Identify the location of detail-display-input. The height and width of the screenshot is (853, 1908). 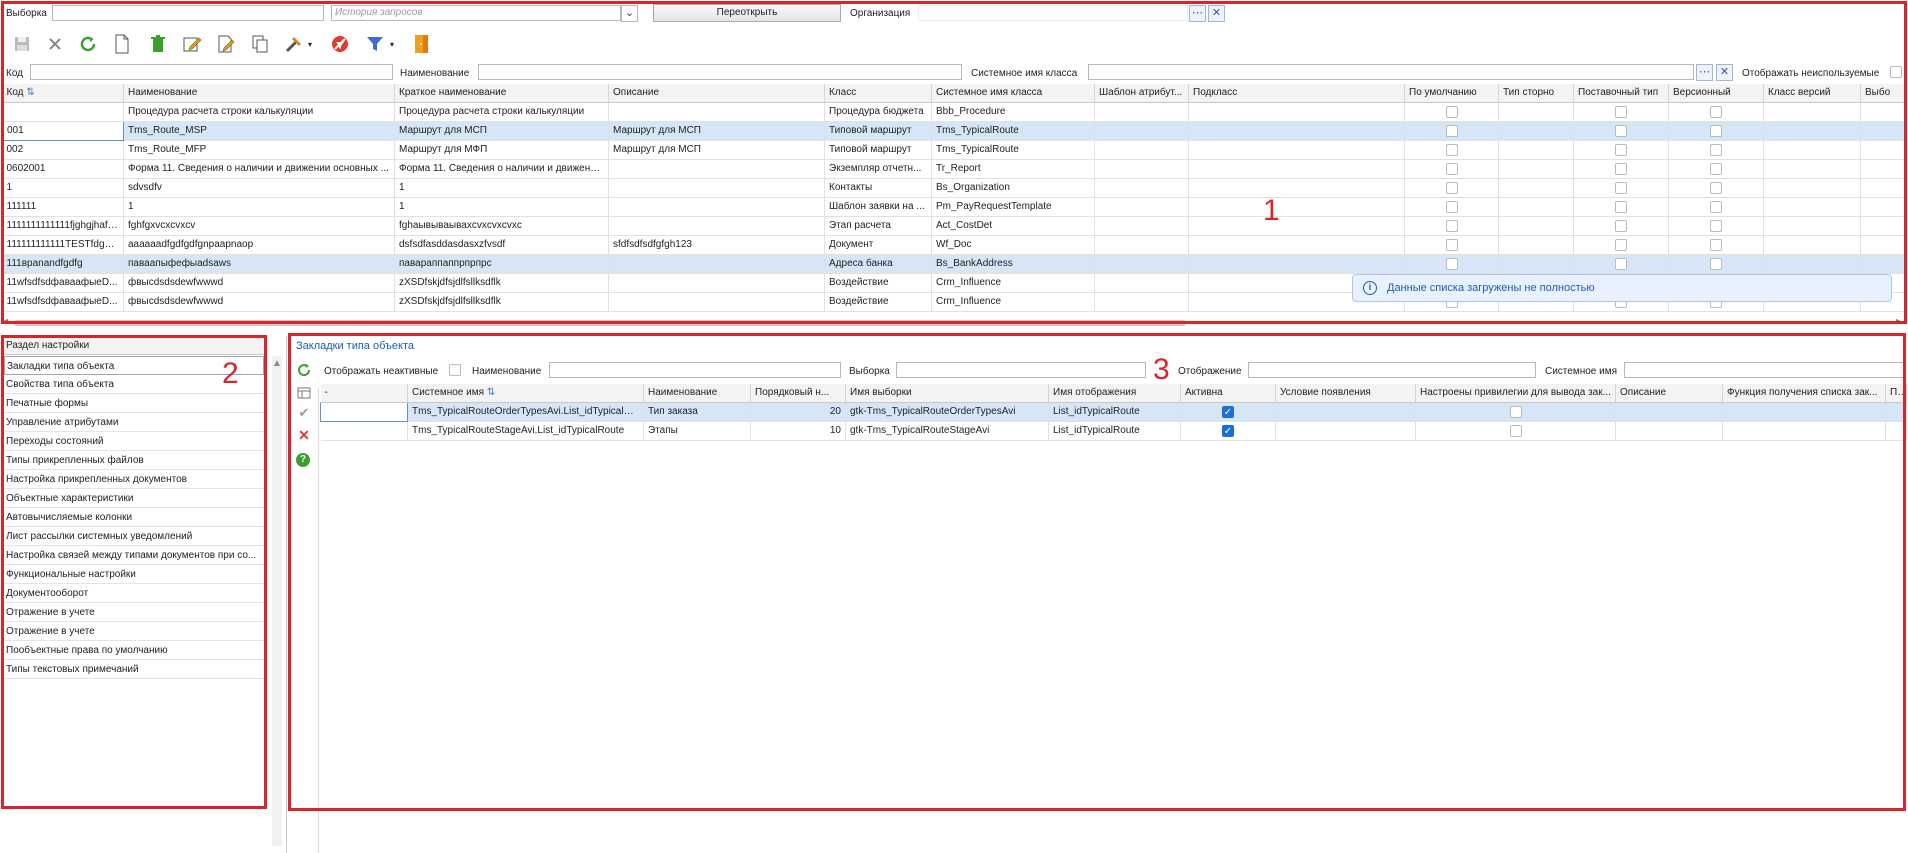
(1392, 370).